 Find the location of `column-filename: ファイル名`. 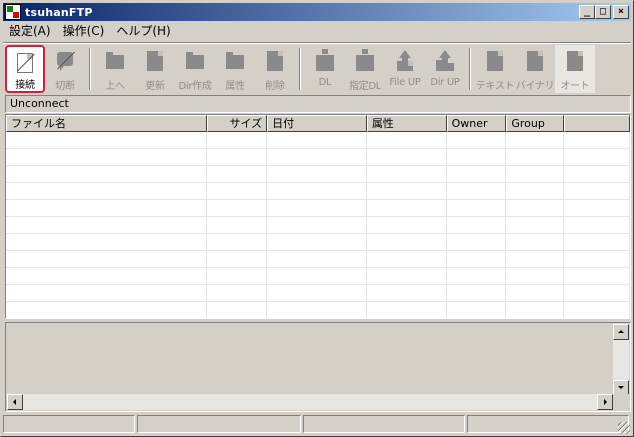

column-filename: ファイル名 is located at coordinates (107, 123).